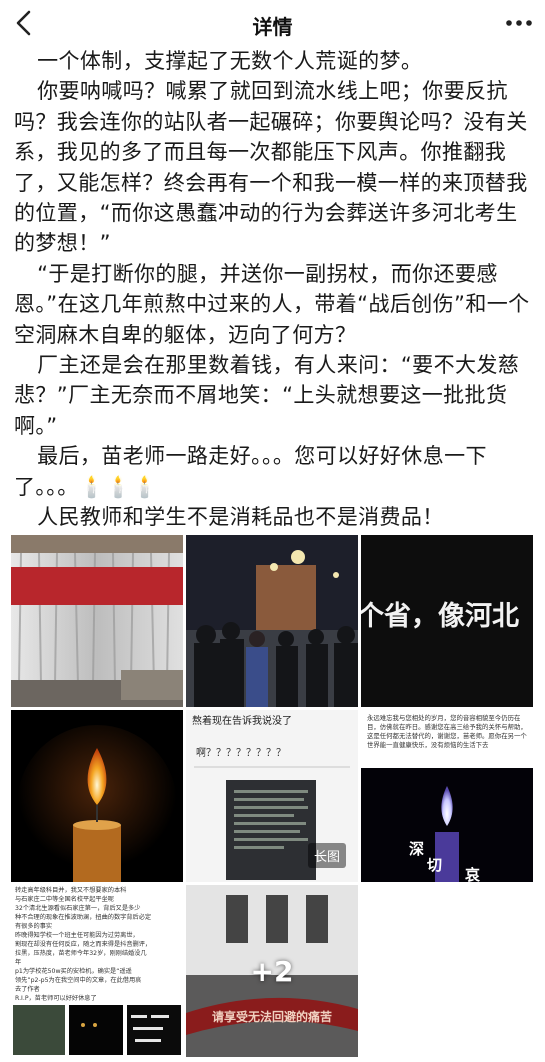 The height and width of the screenshot is (1062, 545). I want to click on screenshot-question-text: 啊？？？？？？？？, so click(241, 753).